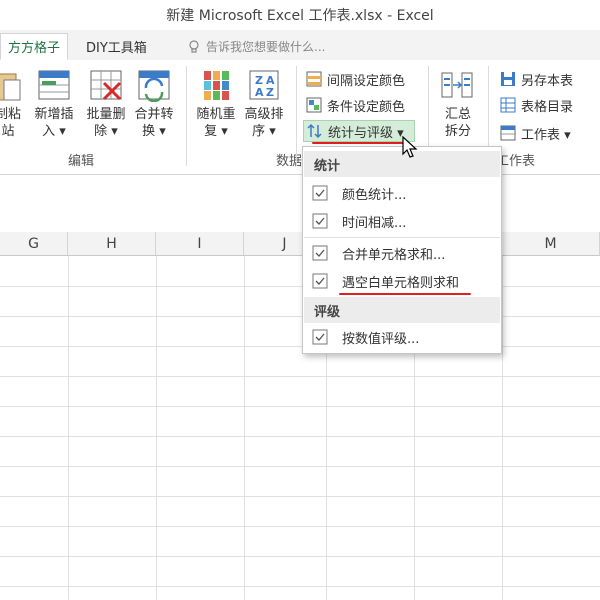  What do you see at coordinates (54, 85) in the screenshot?
I see `insert-rows-icon` at bounding box center [54, 85].